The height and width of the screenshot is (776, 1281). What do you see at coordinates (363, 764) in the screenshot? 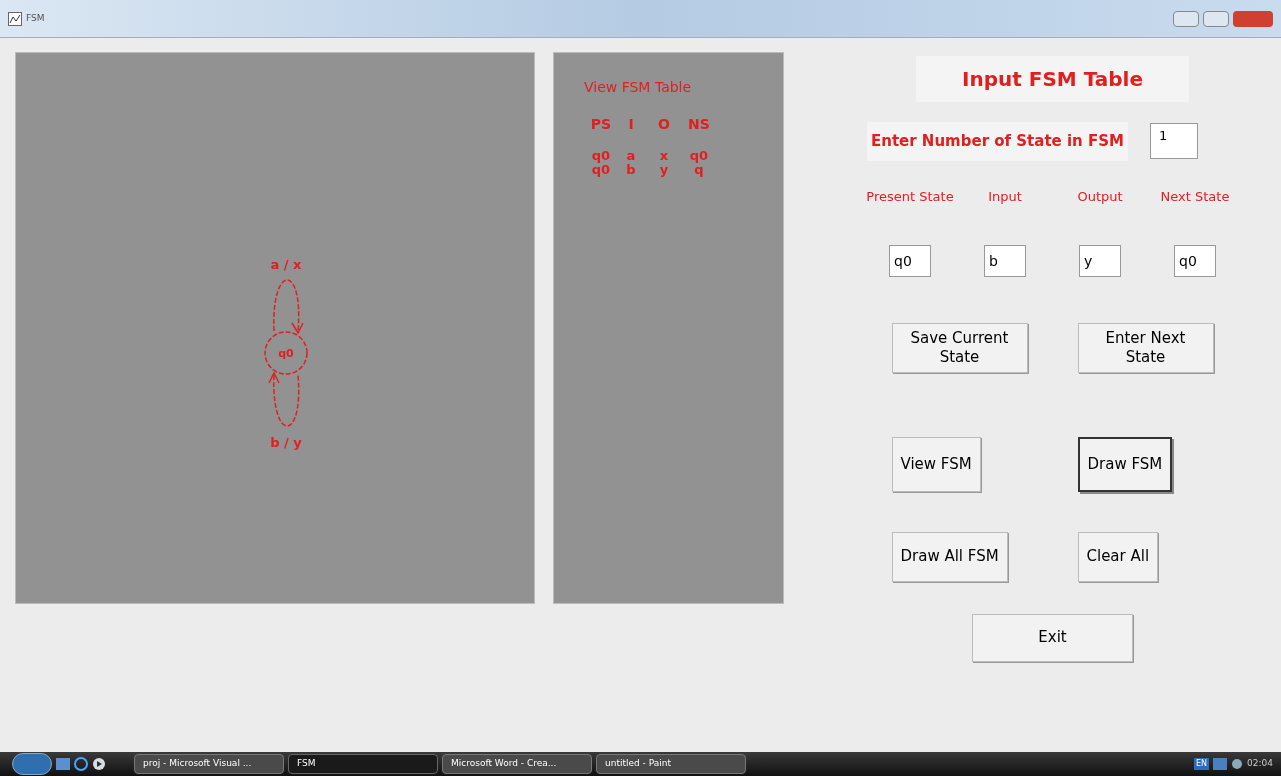
I see `taskbar-item: FSM` at bounding box center [363, 764].